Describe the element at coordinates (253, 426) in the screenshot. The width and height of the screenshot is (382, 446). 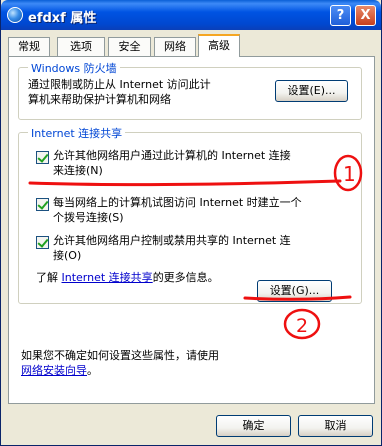
I see `ok-button: 确定` at that location.